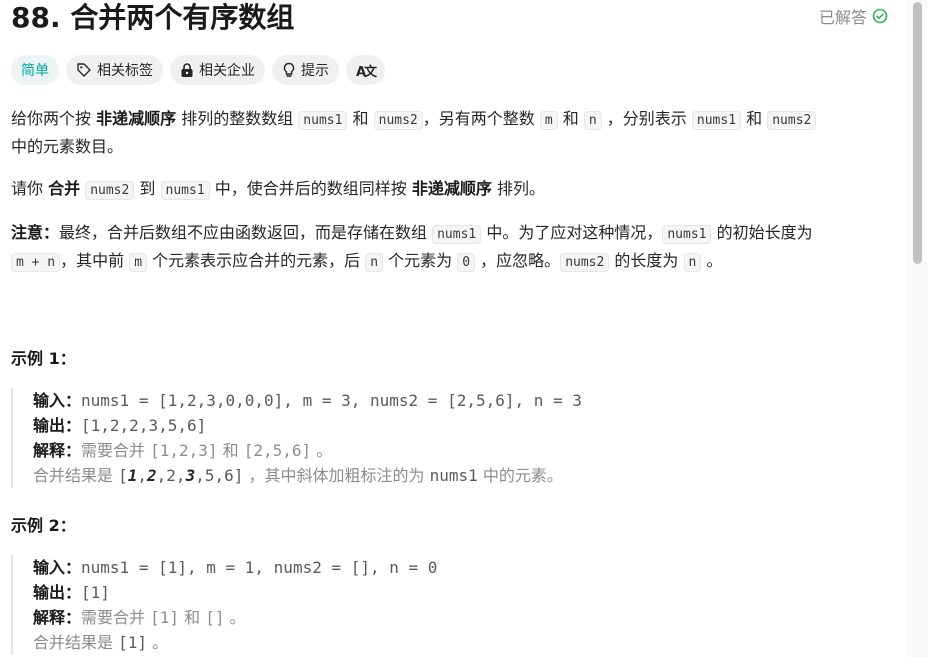  What do you see at coordinates (457, 642) in the screenshot?
I see `example-result-line: 合并结果是 [1] 。` at bounding box center [457, 642].